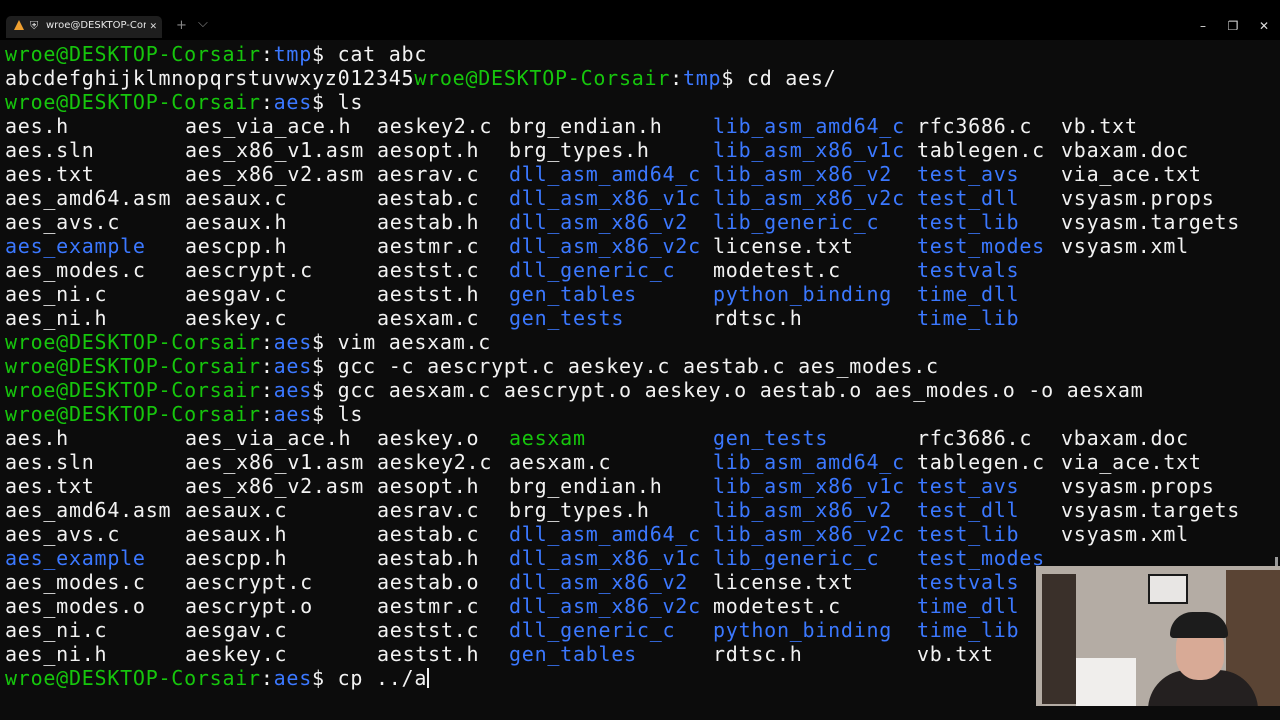 The width and height of the screenshot is (1280, 720). I want to click on file-entry: via_ace.txt, so click(1131, 174).